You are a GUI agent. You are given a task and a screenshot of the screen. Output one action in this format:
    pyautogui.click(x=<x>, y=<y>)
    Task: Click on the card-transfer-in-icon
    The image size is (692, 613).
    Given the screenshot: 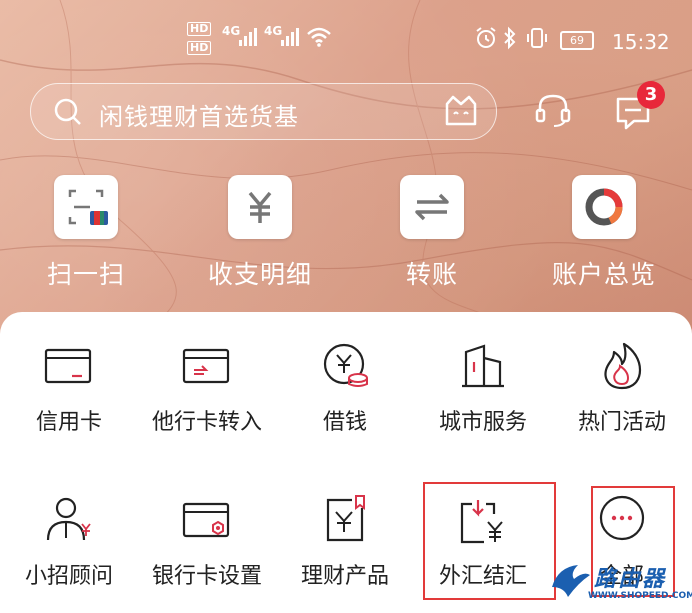 What is the action you would take?
    pyautogui.click(x=206, y=366)
    